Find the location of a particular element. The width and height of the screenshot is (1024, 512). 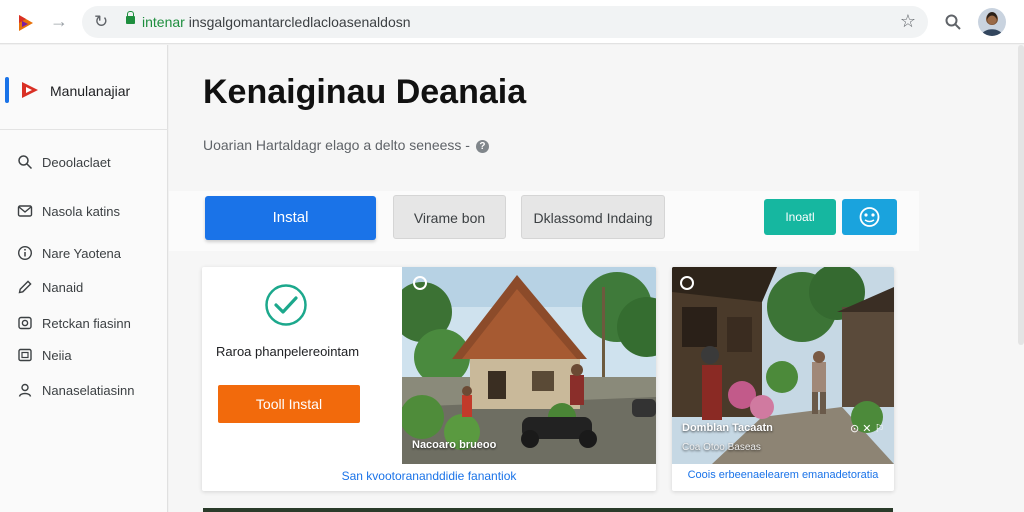

check-circle-icon is located at coordinates (286, 305).